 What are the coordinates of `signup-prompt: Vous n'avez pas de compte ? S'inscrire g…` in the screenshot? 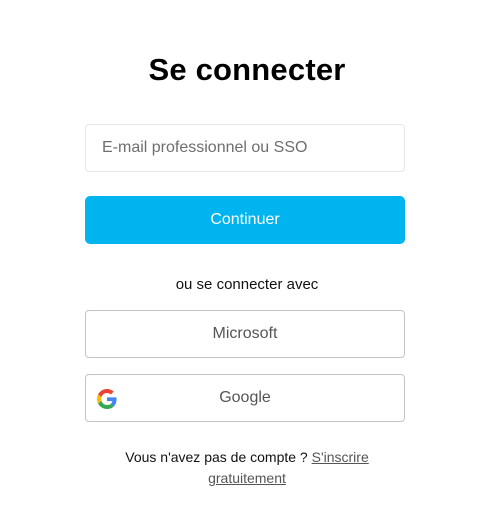 It's located at (247, 468).